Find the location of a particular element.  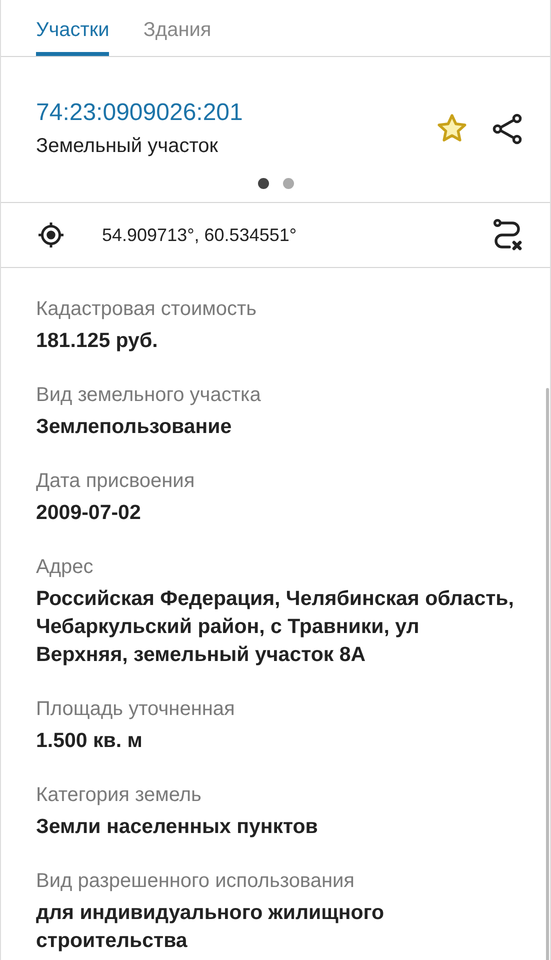

field-value: 1.500 кв. м is located at coordinates (90, 741).